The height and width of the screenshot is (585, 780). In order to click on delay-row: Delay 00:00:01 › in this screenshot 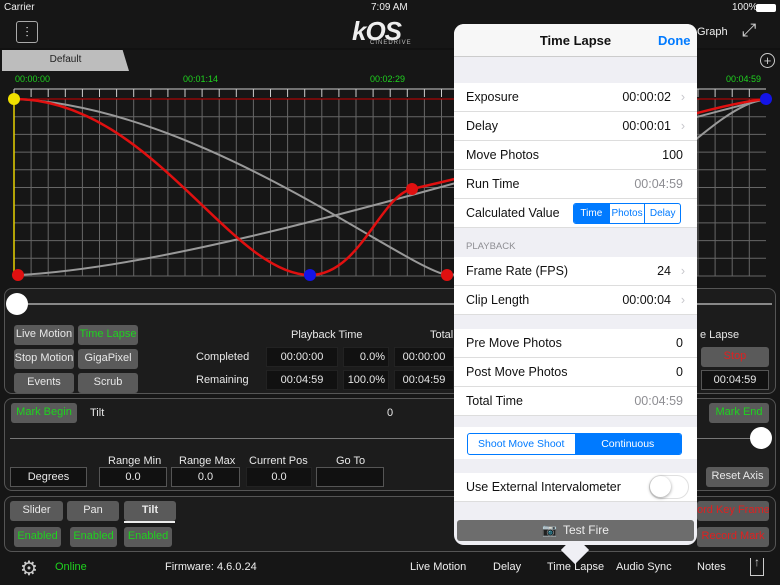, I will do `click(575, 126)`.